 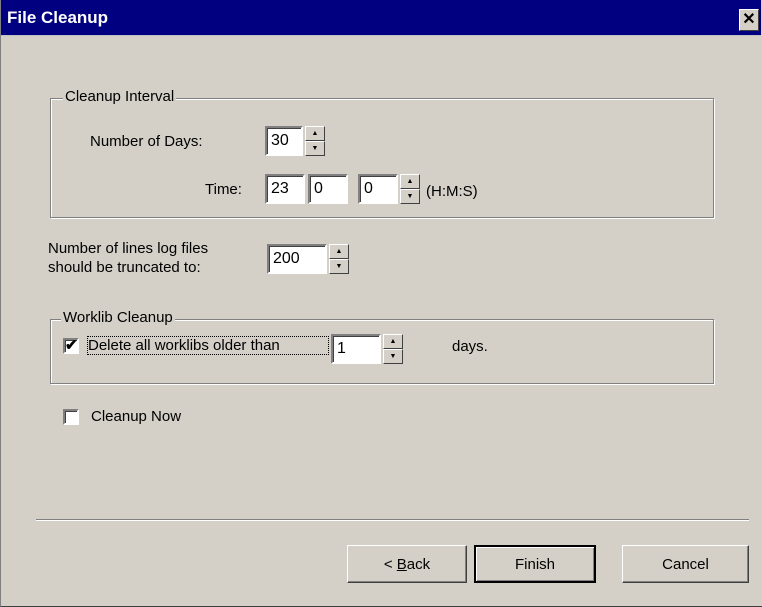 What do you see at coordinates (58, 17) in the screenshot?
I see `dialog-title: File Cleanup` at bounding box center [58, 17].